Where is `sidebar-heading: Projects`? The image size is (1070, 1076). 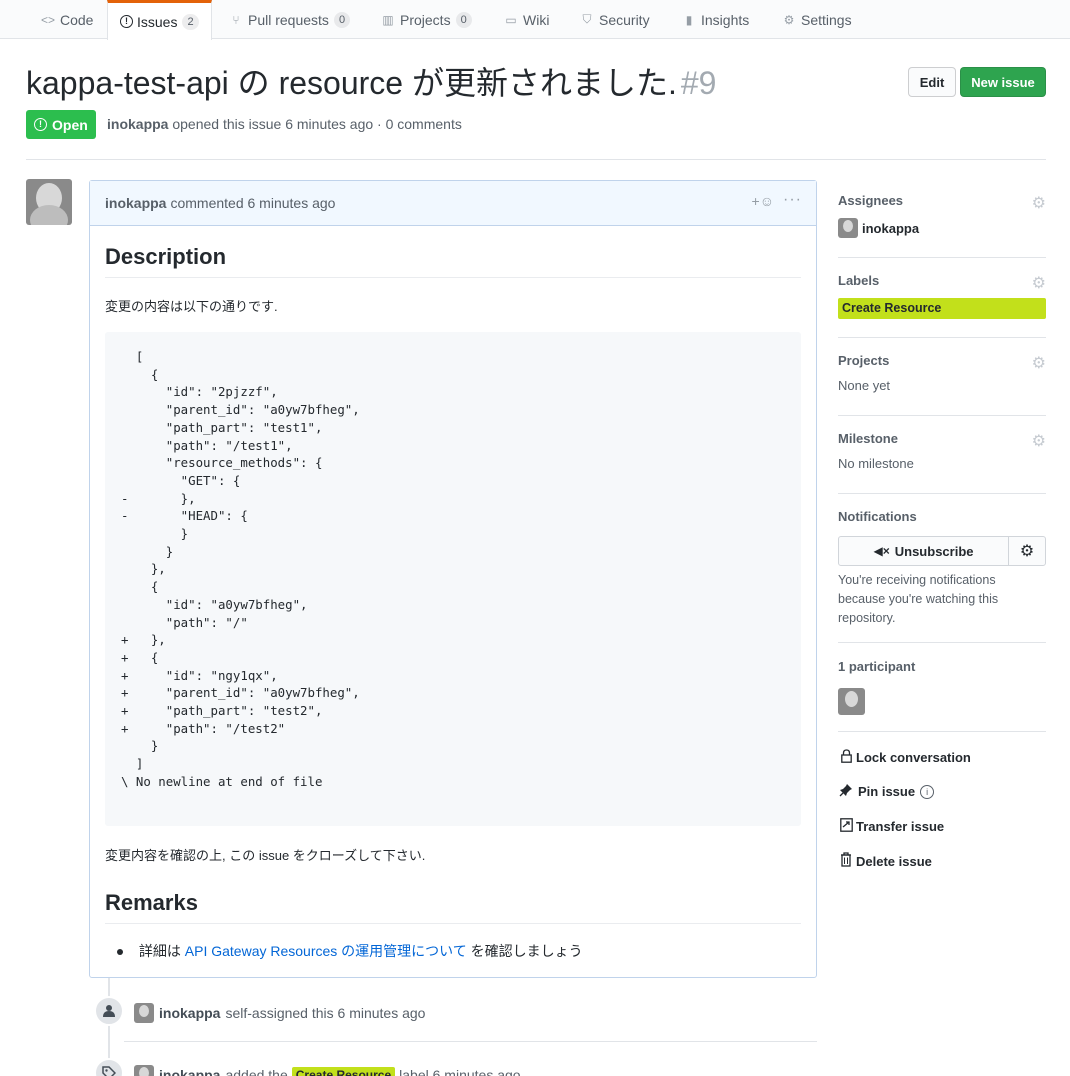 sidebar-heading: Projects is located at coordinates (942, 360).